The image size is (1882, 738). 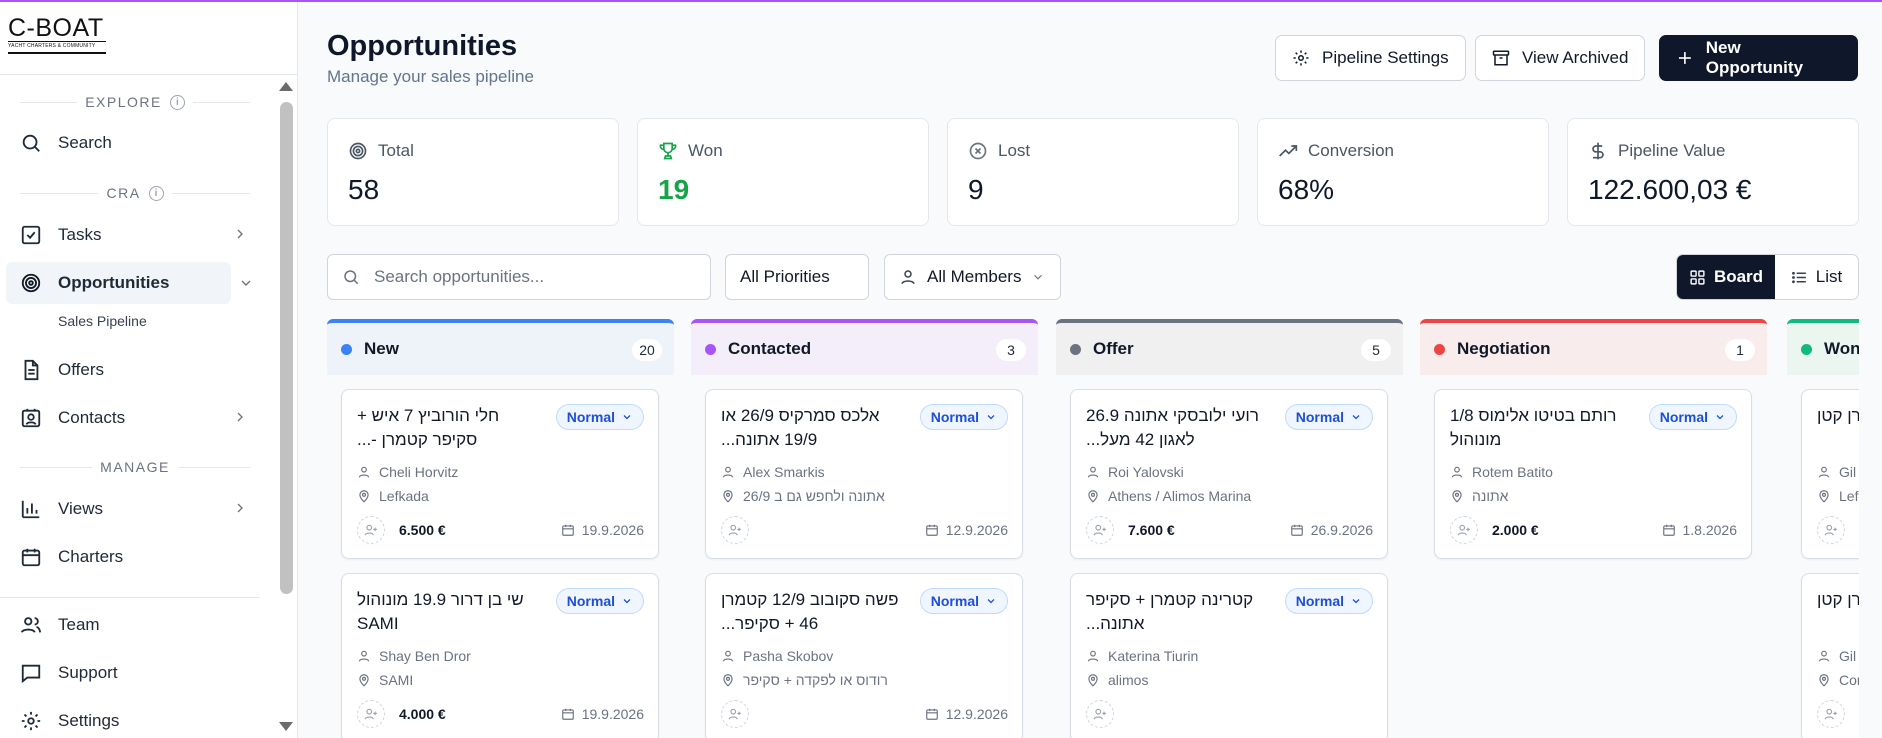 I want to click on sidebar-item-support: Support, so click(x=131, y=673).